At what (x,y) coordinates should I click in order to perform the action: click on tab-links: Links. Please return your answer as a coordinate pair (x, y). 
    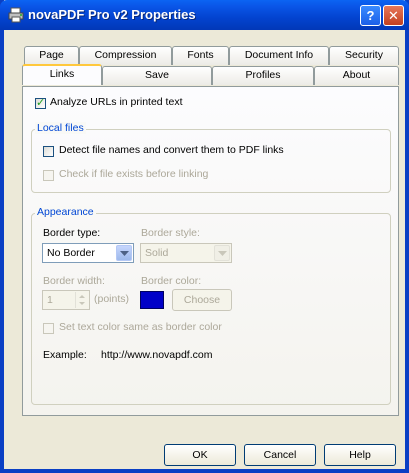
    Looking at the image, I should click on (62, 74).